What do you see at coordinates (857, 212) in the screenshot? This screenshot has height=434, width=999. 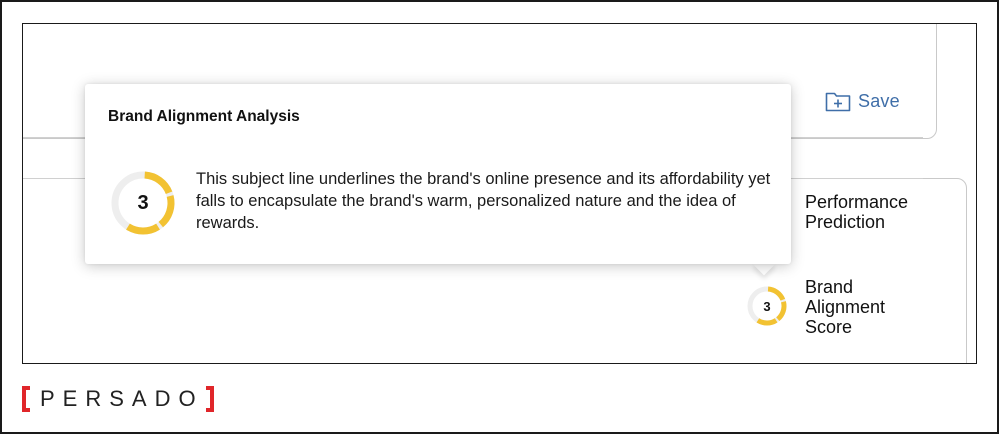 I see `performance-label-text: Performance Prediction` at bounding box center [857, 212].